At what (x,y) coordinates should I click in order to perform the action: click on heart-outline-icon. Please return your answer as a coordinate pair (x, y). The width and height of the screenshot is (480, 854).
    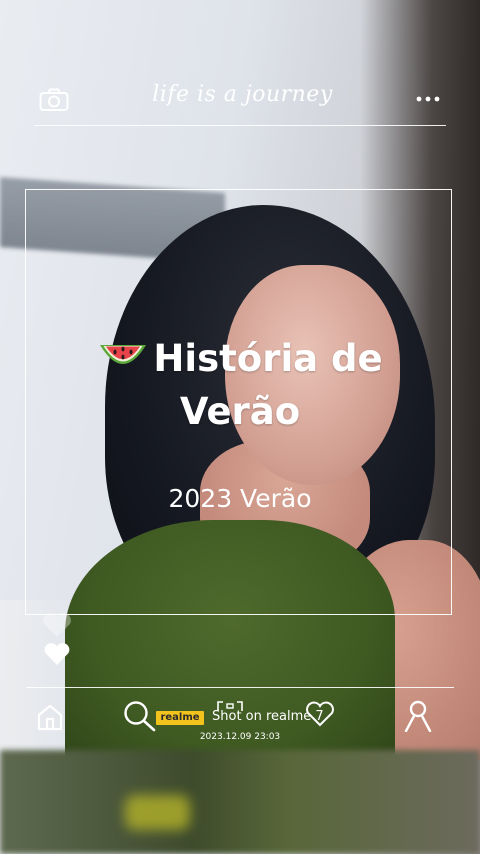
    Looking at the image, I should click on (320, 714).